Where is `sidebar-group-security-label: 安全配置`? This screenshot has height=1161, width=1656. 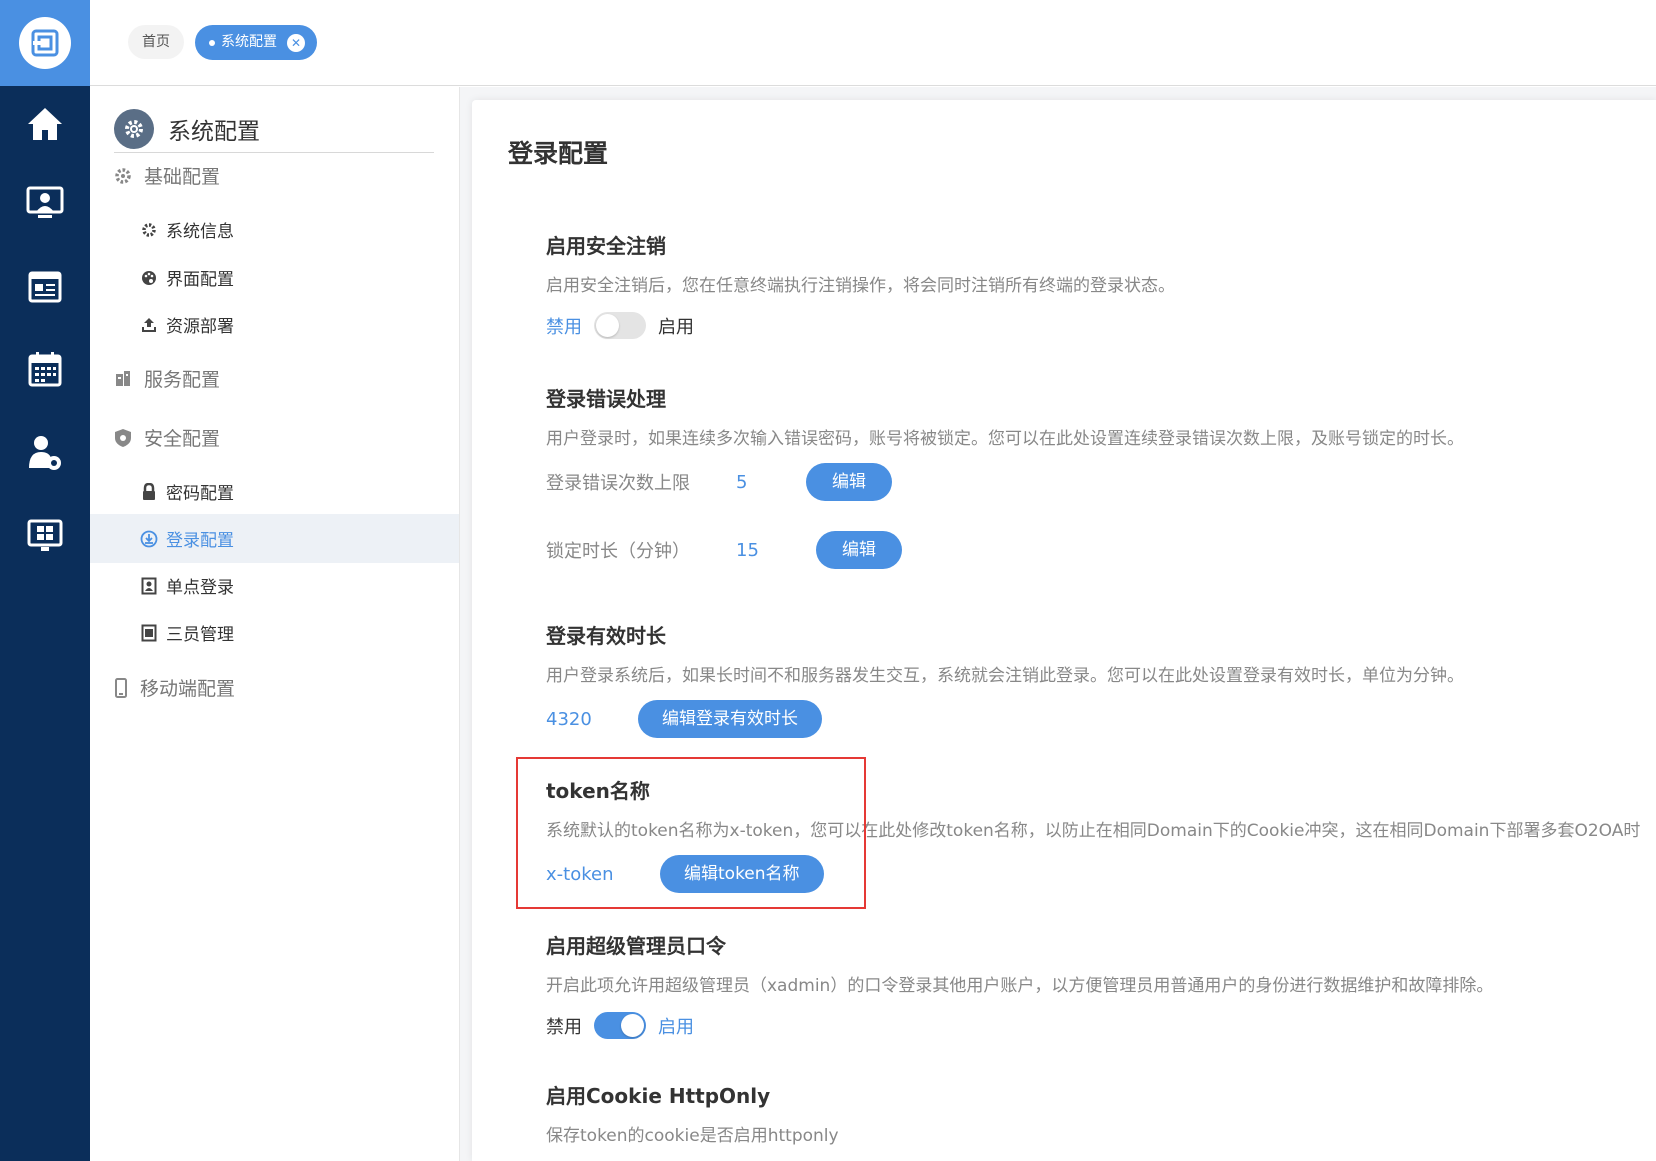
sidebar-group-security-label: 安全配置 is located at coordinates (182, 439).